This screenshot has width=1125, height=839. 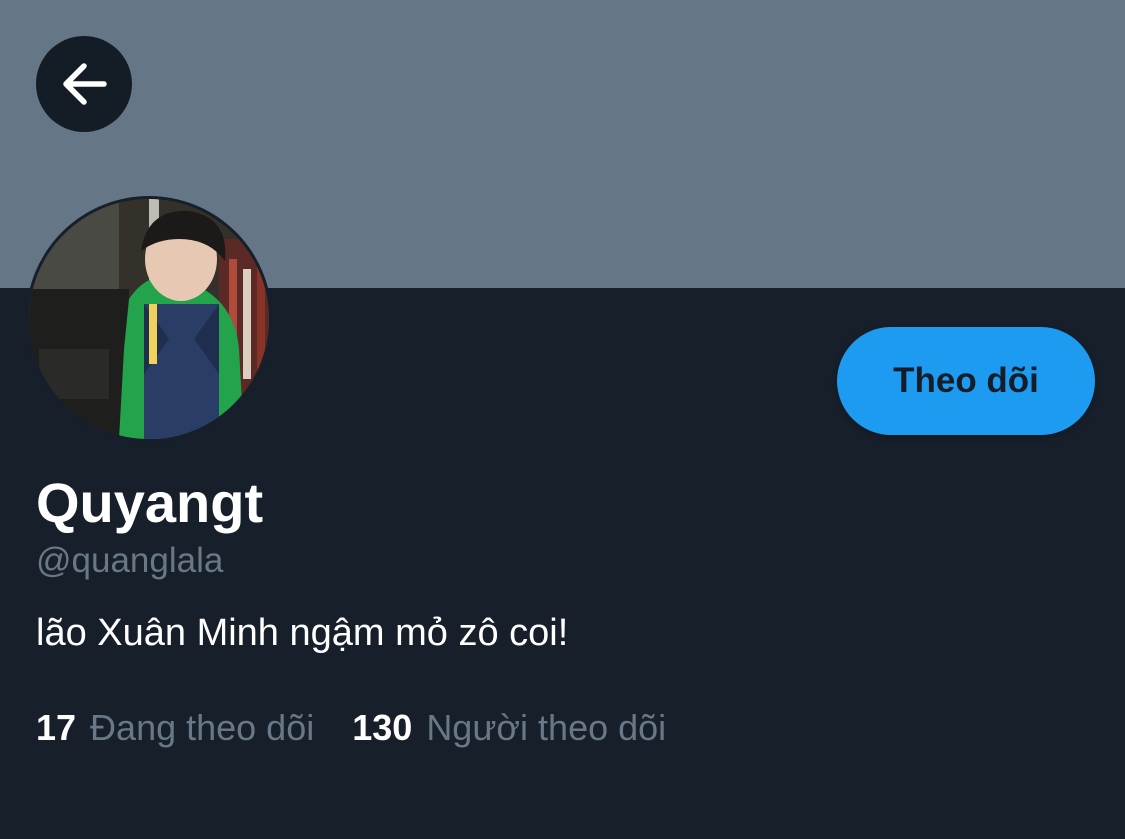 I want to click on avatar-photo, so click(x=149, y=319).